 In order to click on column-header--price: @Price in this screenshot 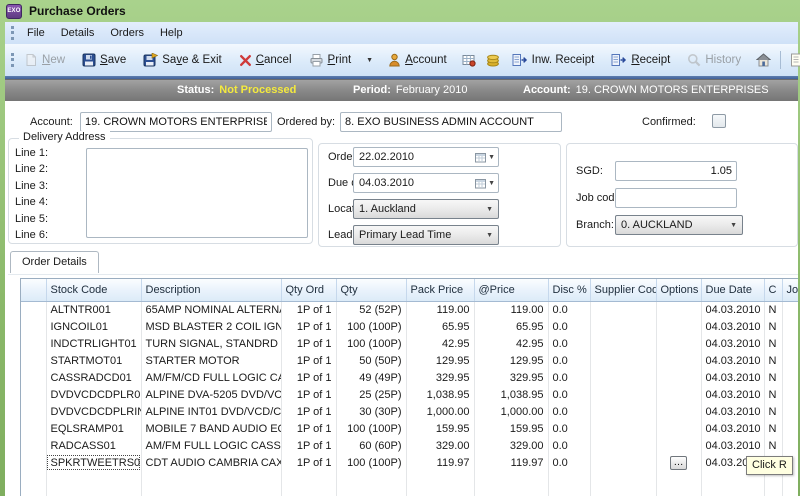, I will do `click(511, 290)`.